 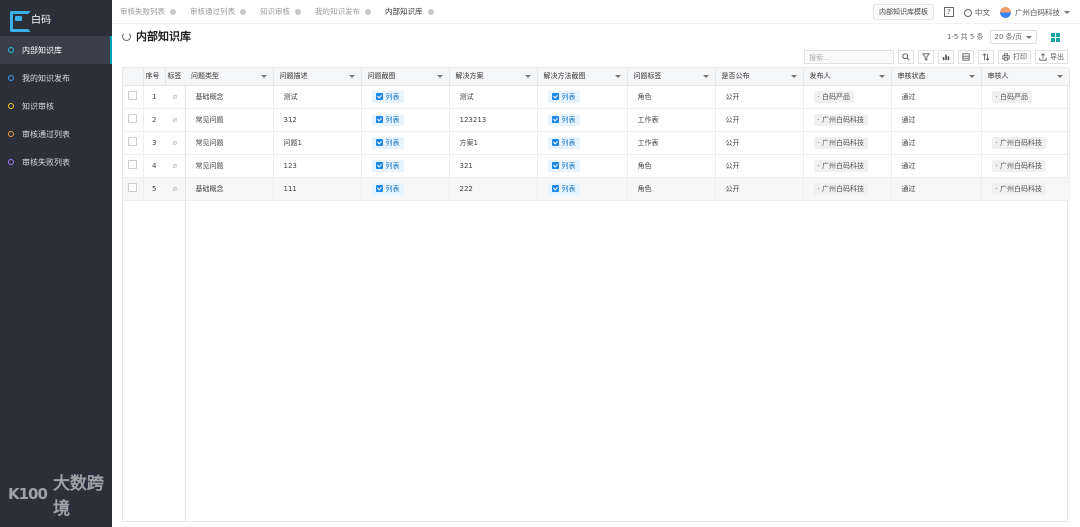 What do you see at coordinates (936, 77) in the screenshot?
I see `column-header: 审核状态` at bounding box center [936, 77].